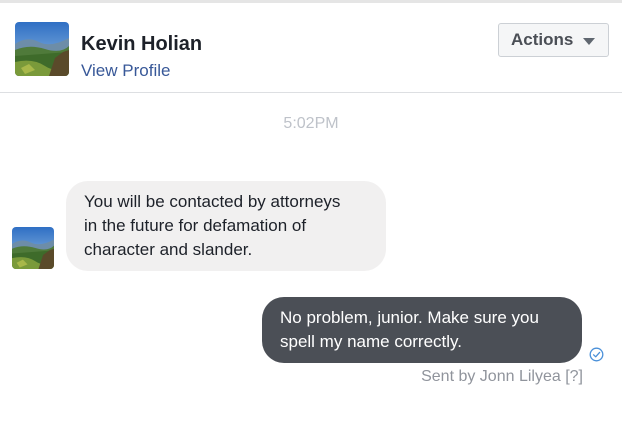 This screenshot has height=431, width=622. I want to click on actions-label: Actions, so click(542, 39).